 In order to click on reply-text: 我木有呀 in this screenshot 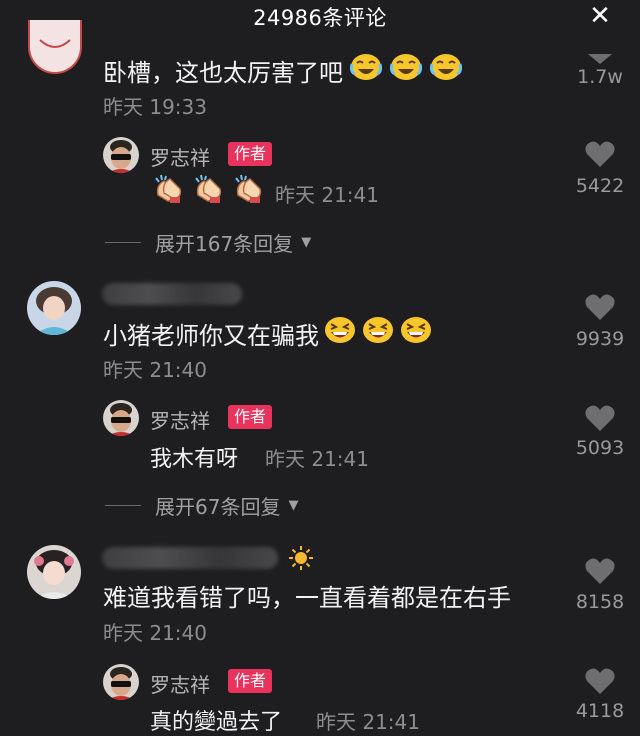, I will do `click(194, 459)`.